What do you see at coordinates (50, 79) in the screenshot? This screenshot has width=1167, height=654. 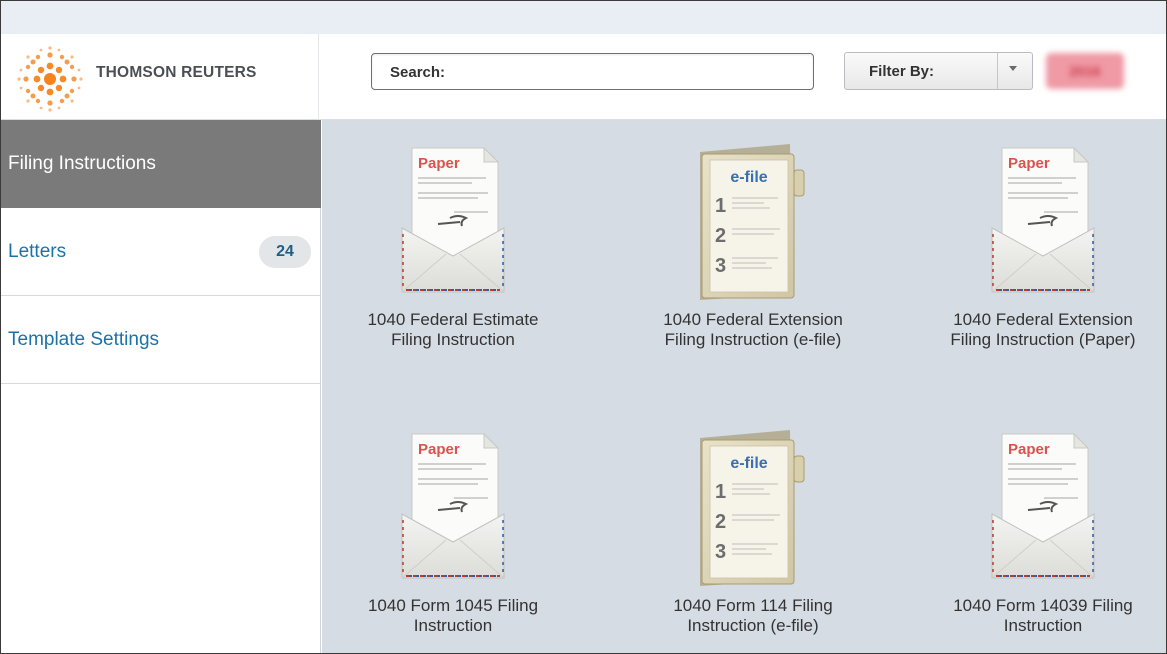 I see `thomson-reuters-logo-icon` at bounding box center [50, 79].